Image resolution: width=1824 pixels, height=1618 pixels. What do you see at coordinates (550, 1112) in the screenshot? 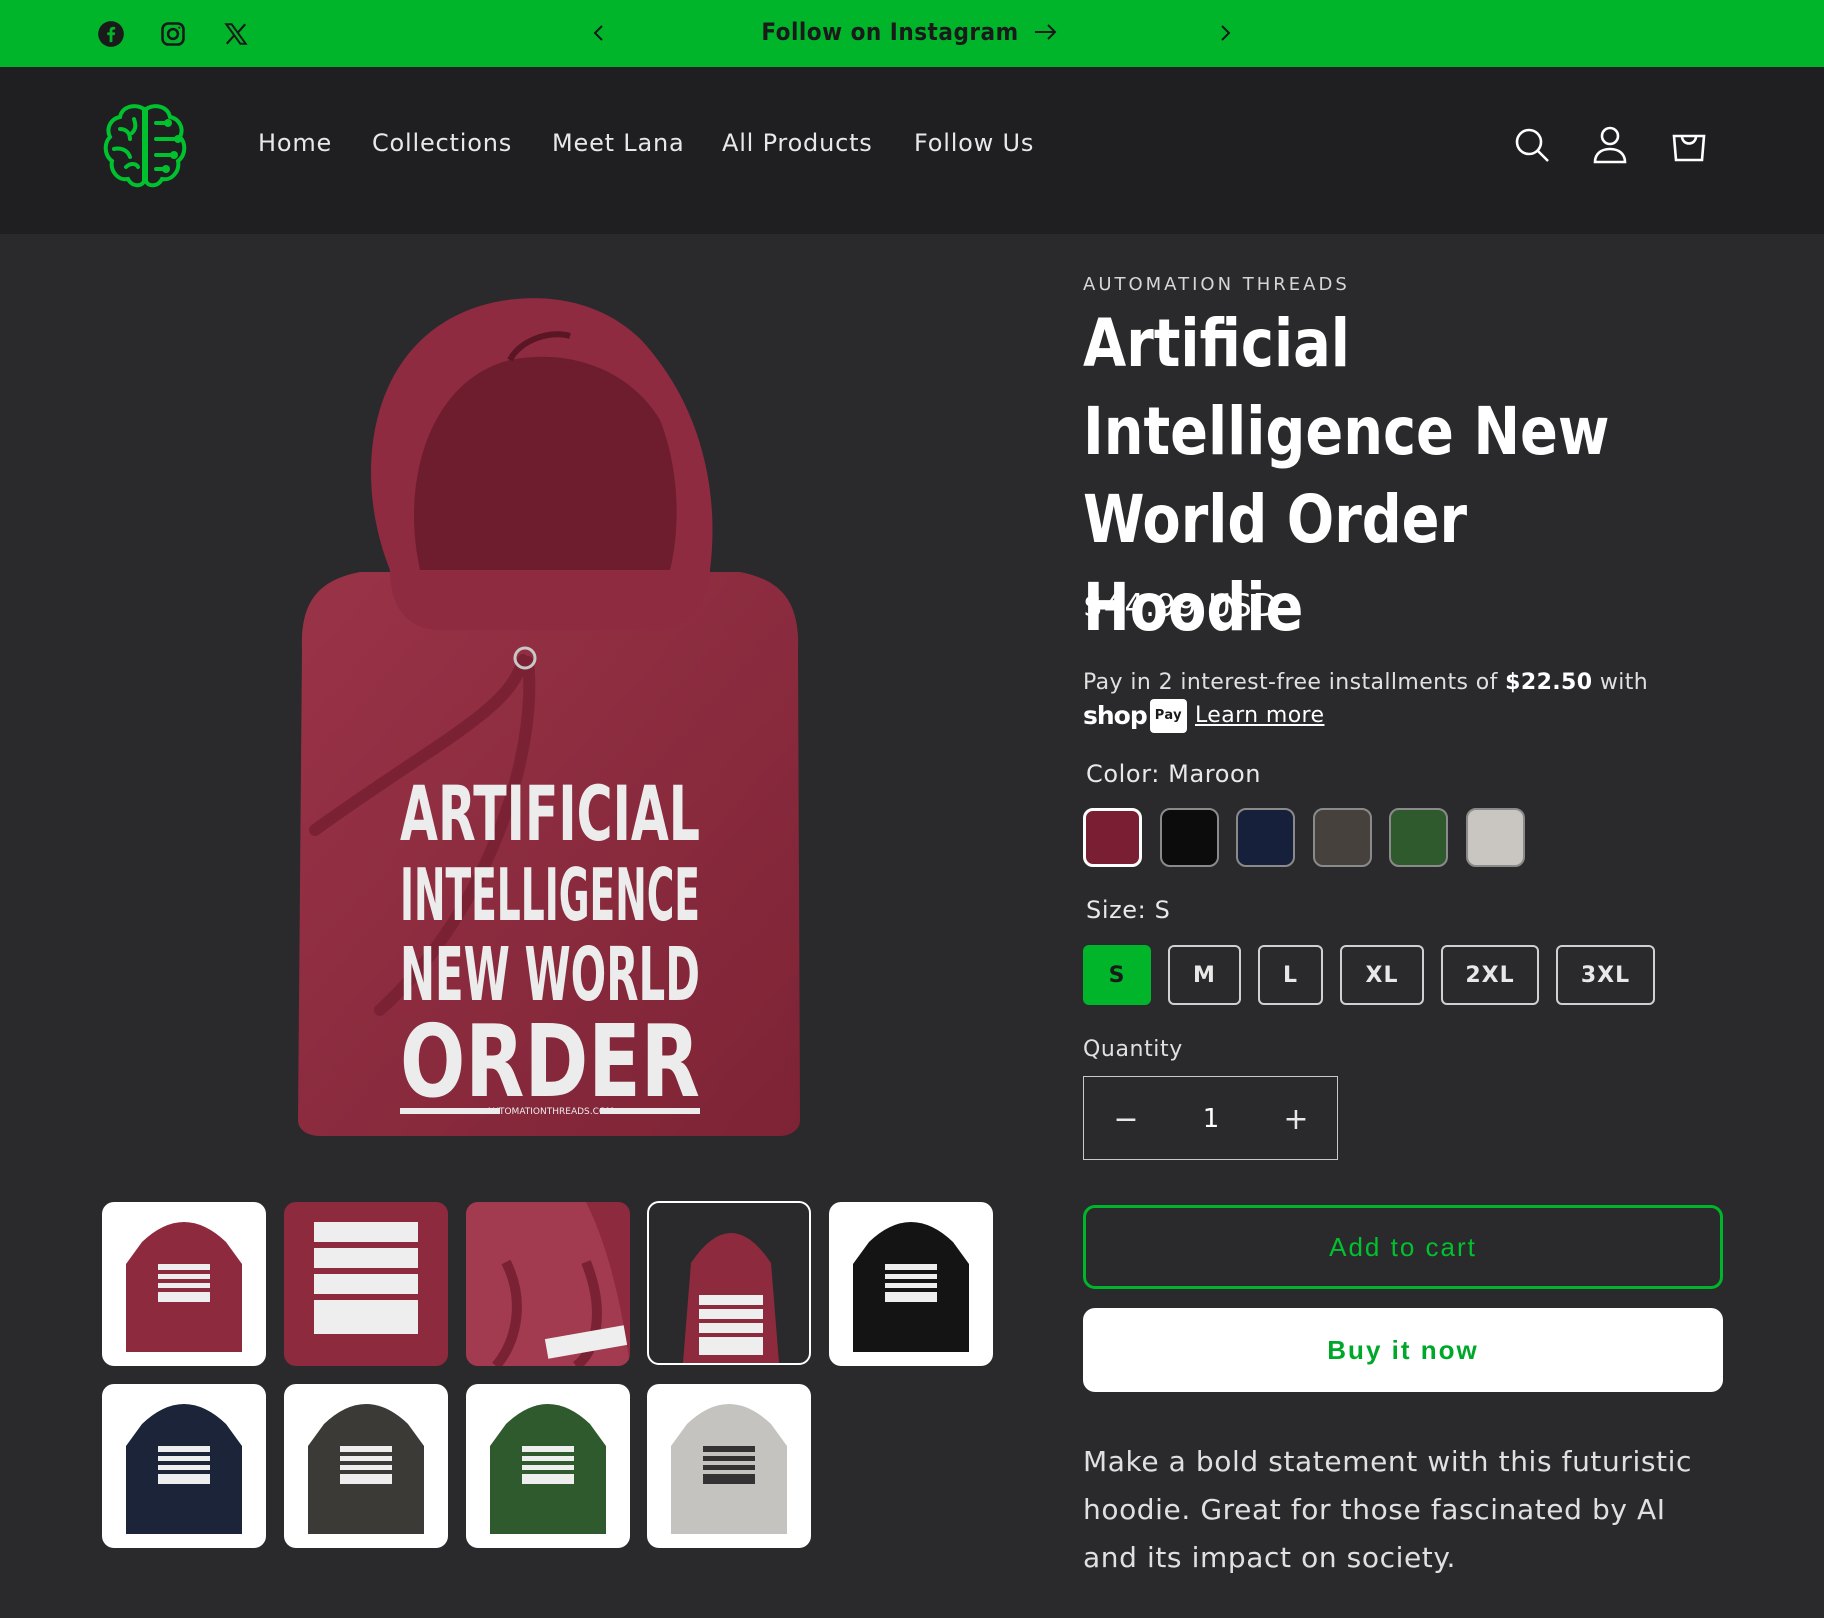
I see `print-site: AUTOMATIONTHREADS.COM` at bounding box center [550, 1112].